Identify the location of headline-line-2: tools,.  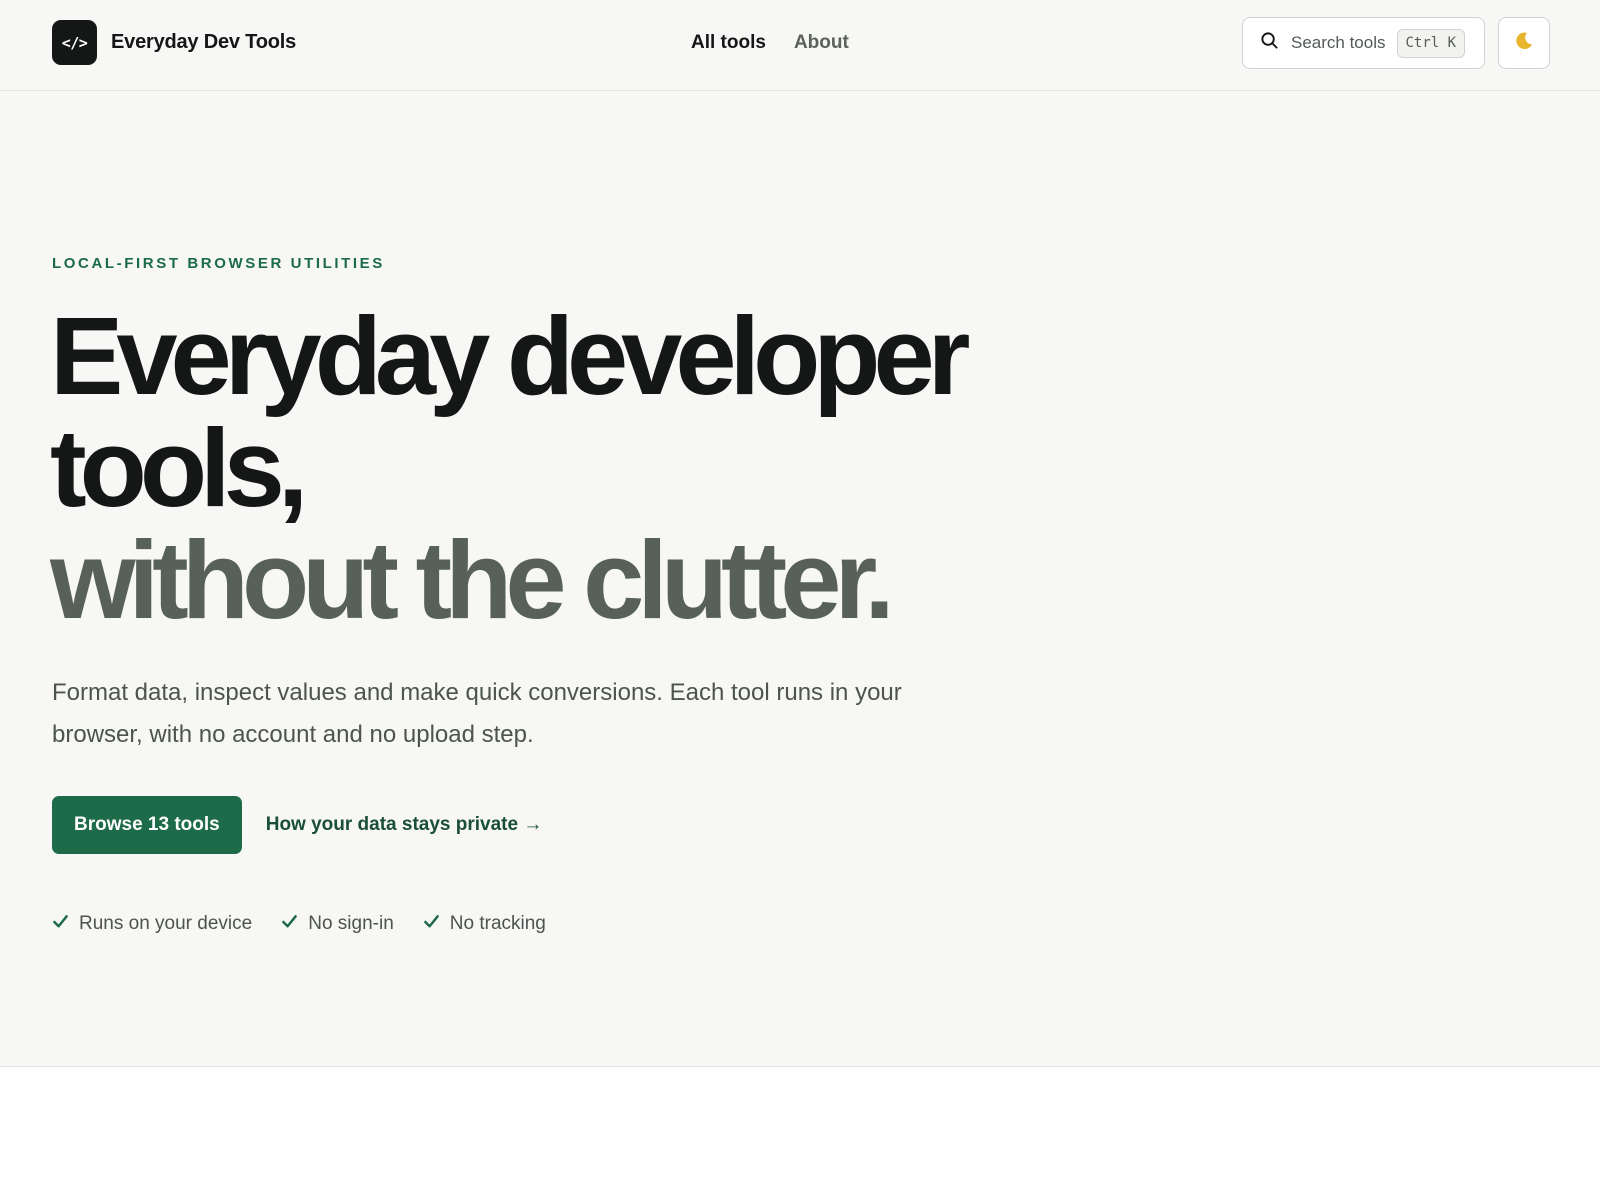
(179, 468).